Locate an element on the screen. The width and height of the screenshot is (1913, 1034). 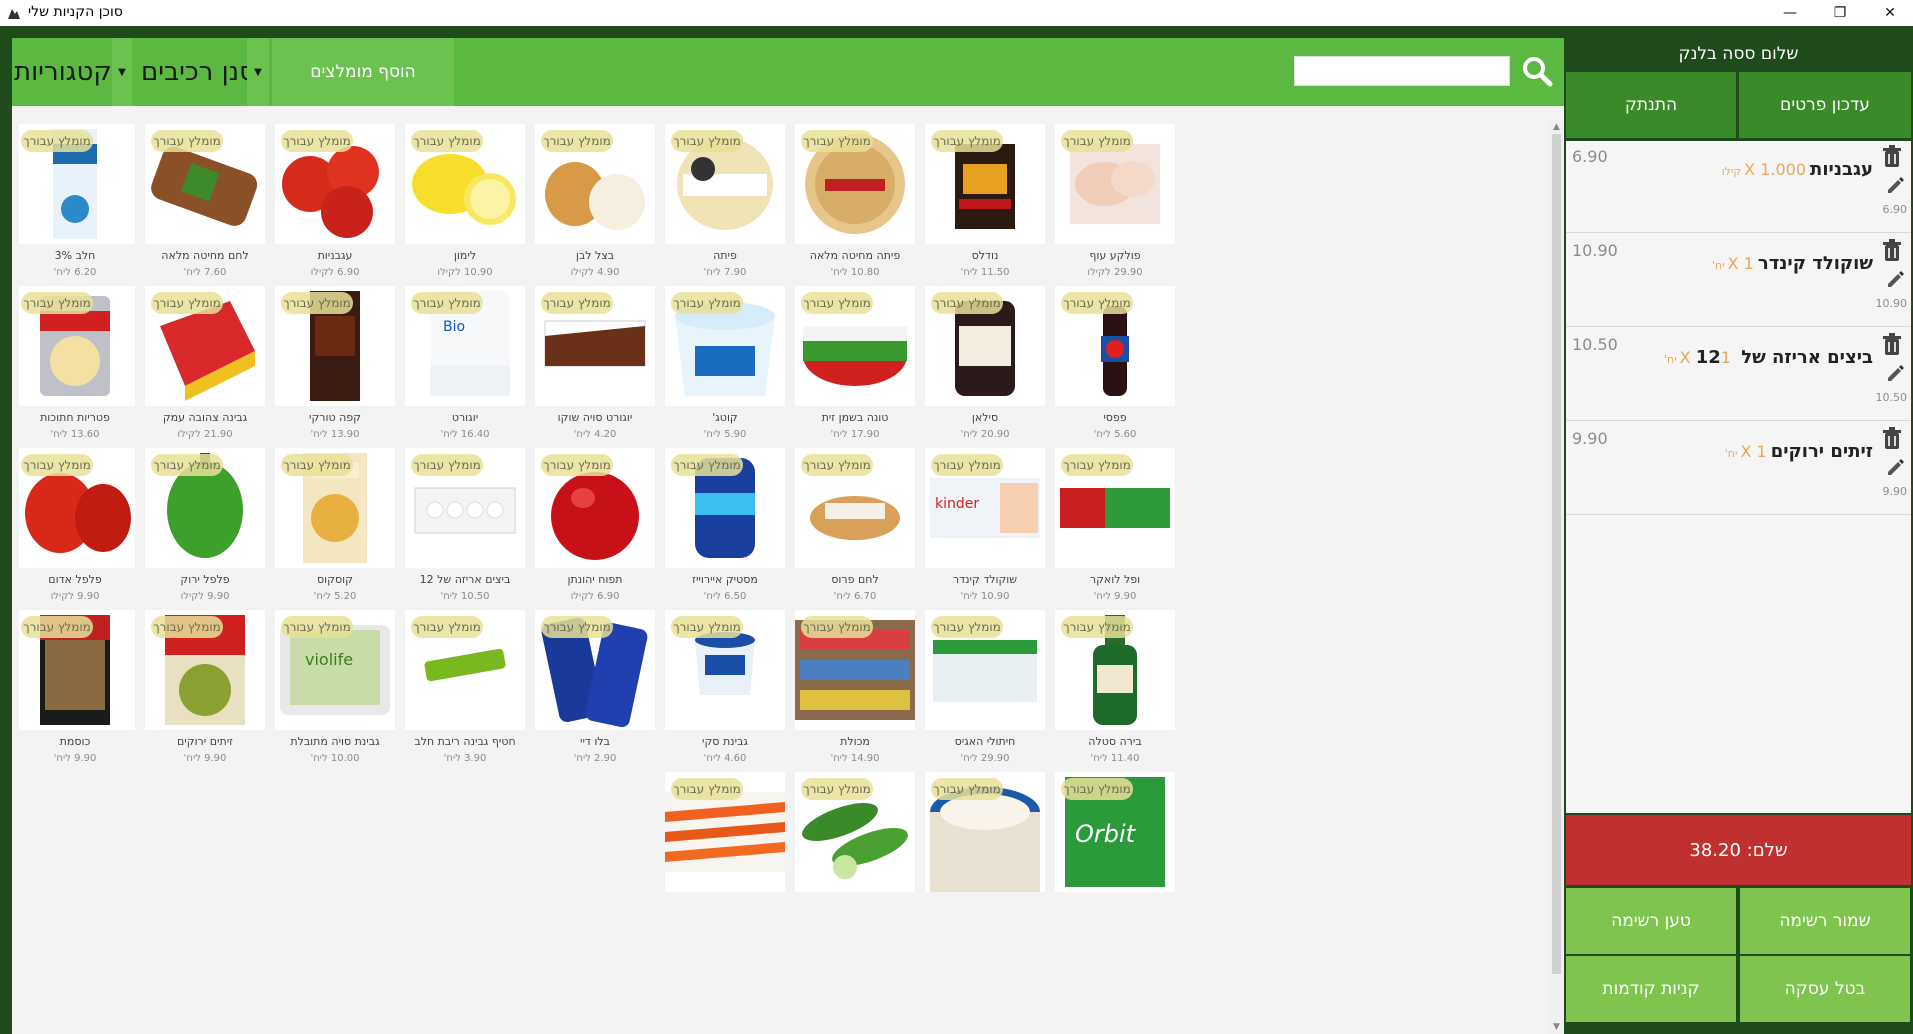
product-card: מומלץ עבורך זיתים ירוקים 9.90 ליח' is located at coordinates (205, 689).